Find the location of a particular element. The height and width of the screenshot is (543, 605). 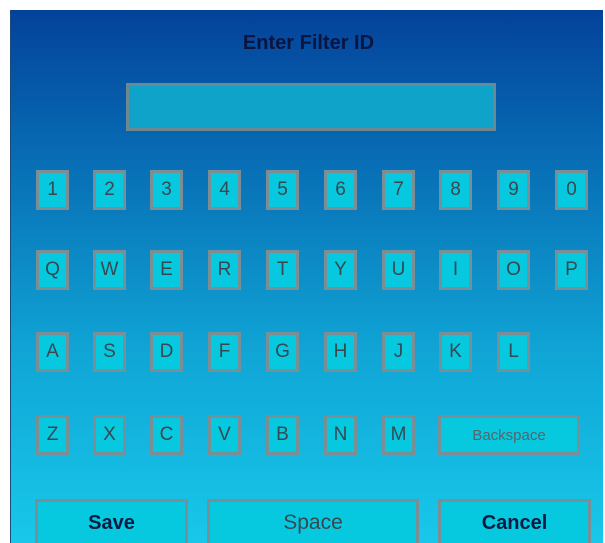

key-c: C is located at coordinates (166, 435).